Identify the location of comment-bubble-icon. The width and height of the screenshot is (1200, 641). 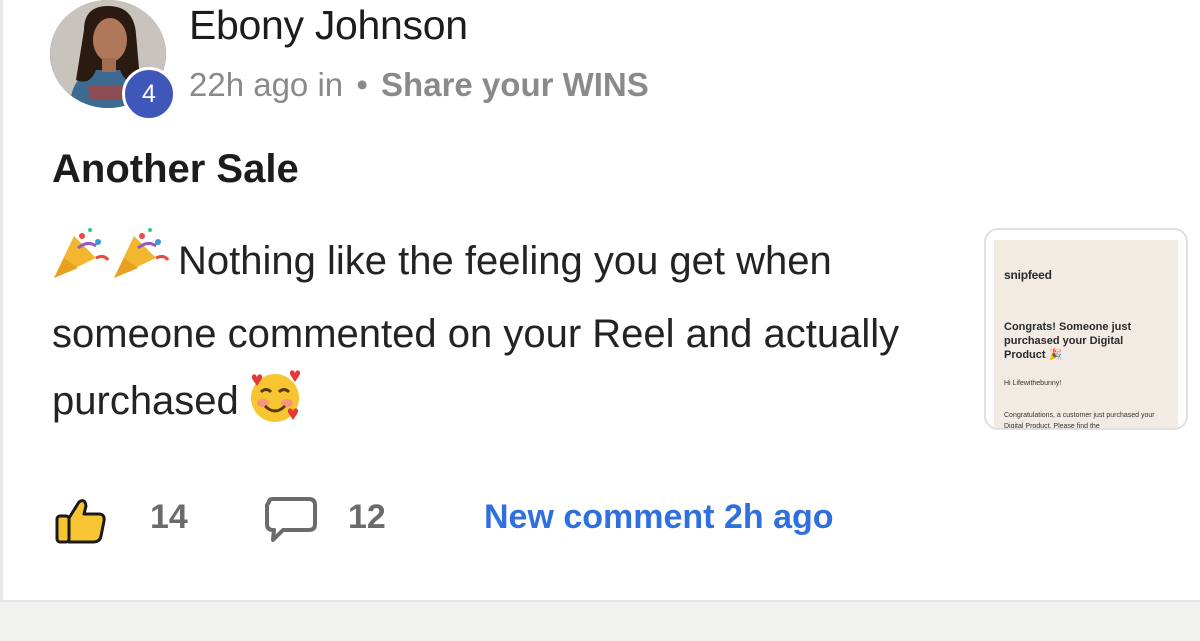
(291, 522).